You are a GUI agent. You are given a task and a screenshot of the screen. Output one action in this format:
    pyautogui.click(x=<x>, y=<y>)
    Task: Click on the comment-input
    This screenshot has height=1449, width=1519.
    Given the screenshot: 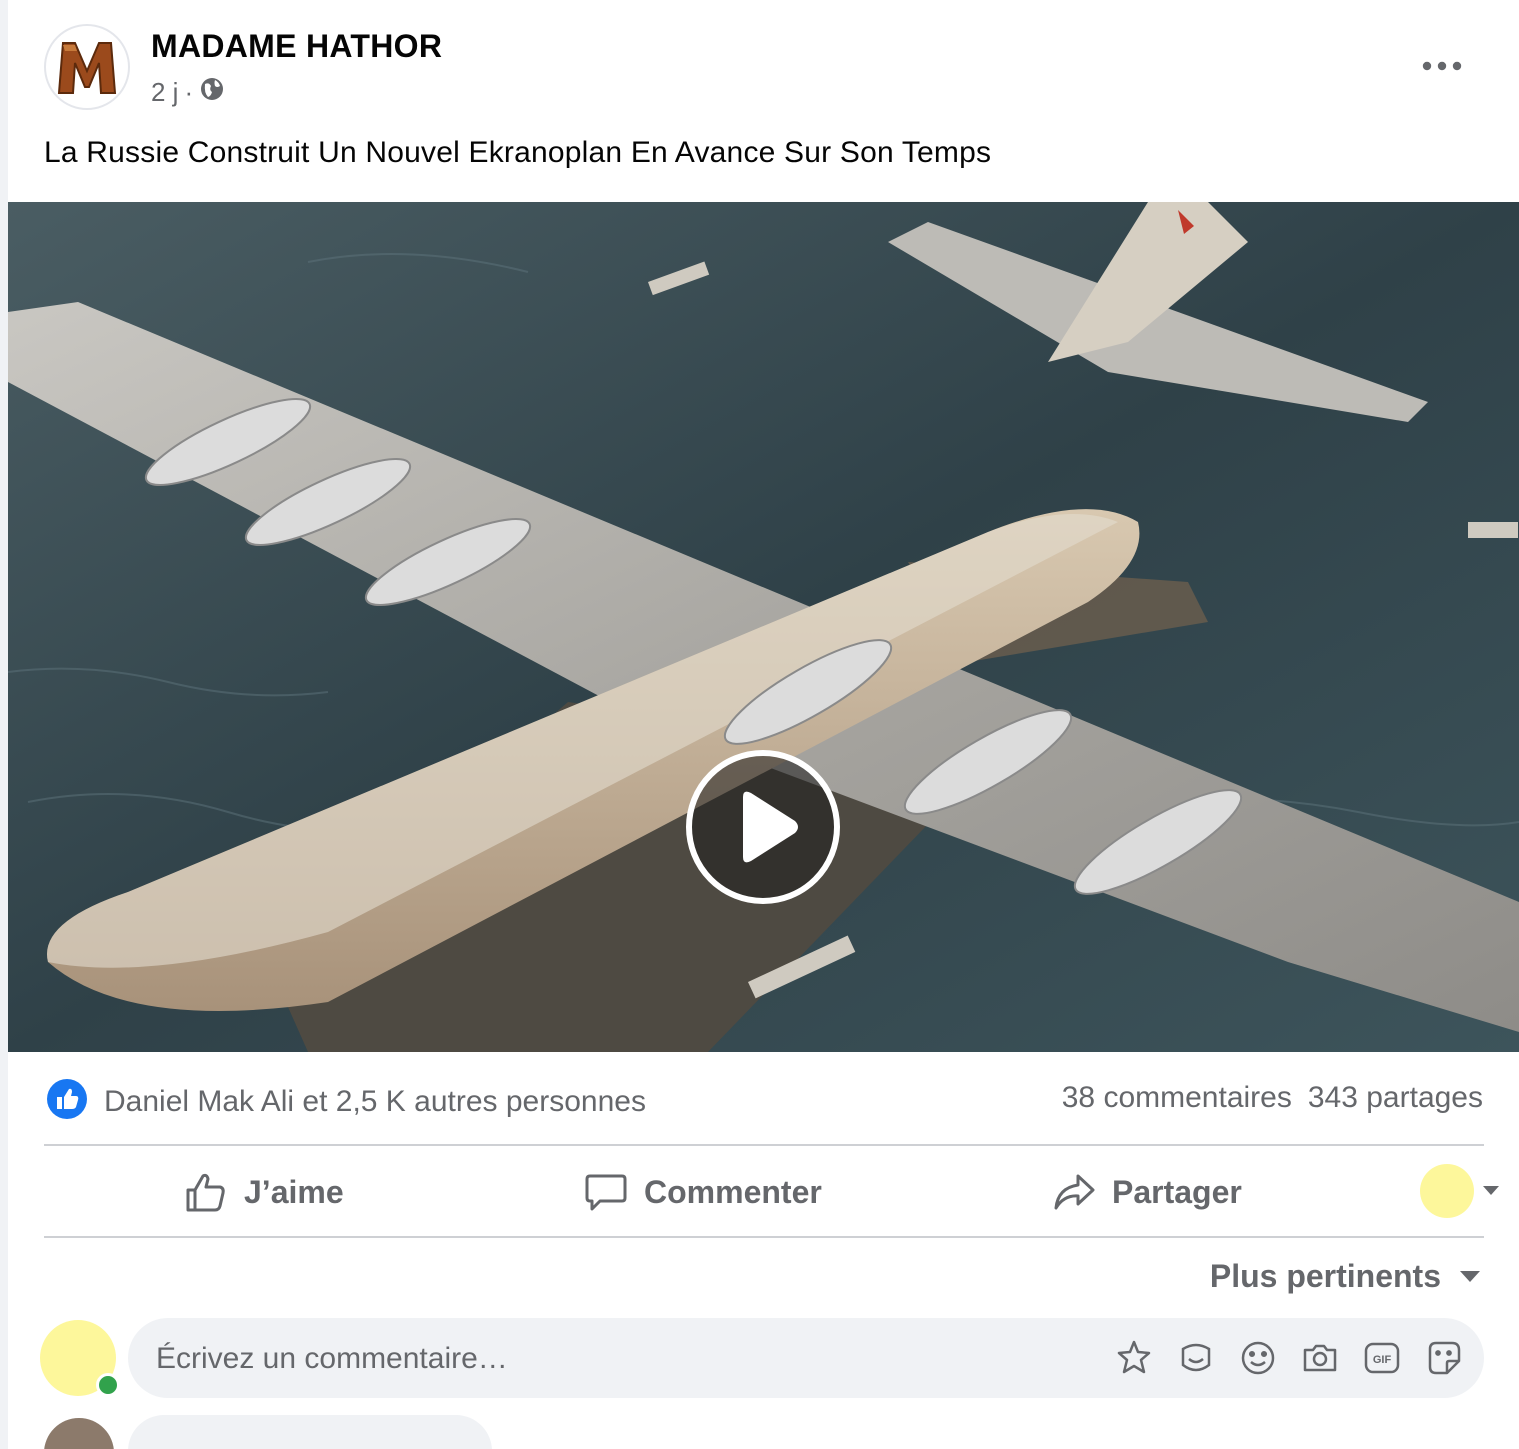 What is the action you would take?
    pyautogui.click(x=606, y=1359)
    